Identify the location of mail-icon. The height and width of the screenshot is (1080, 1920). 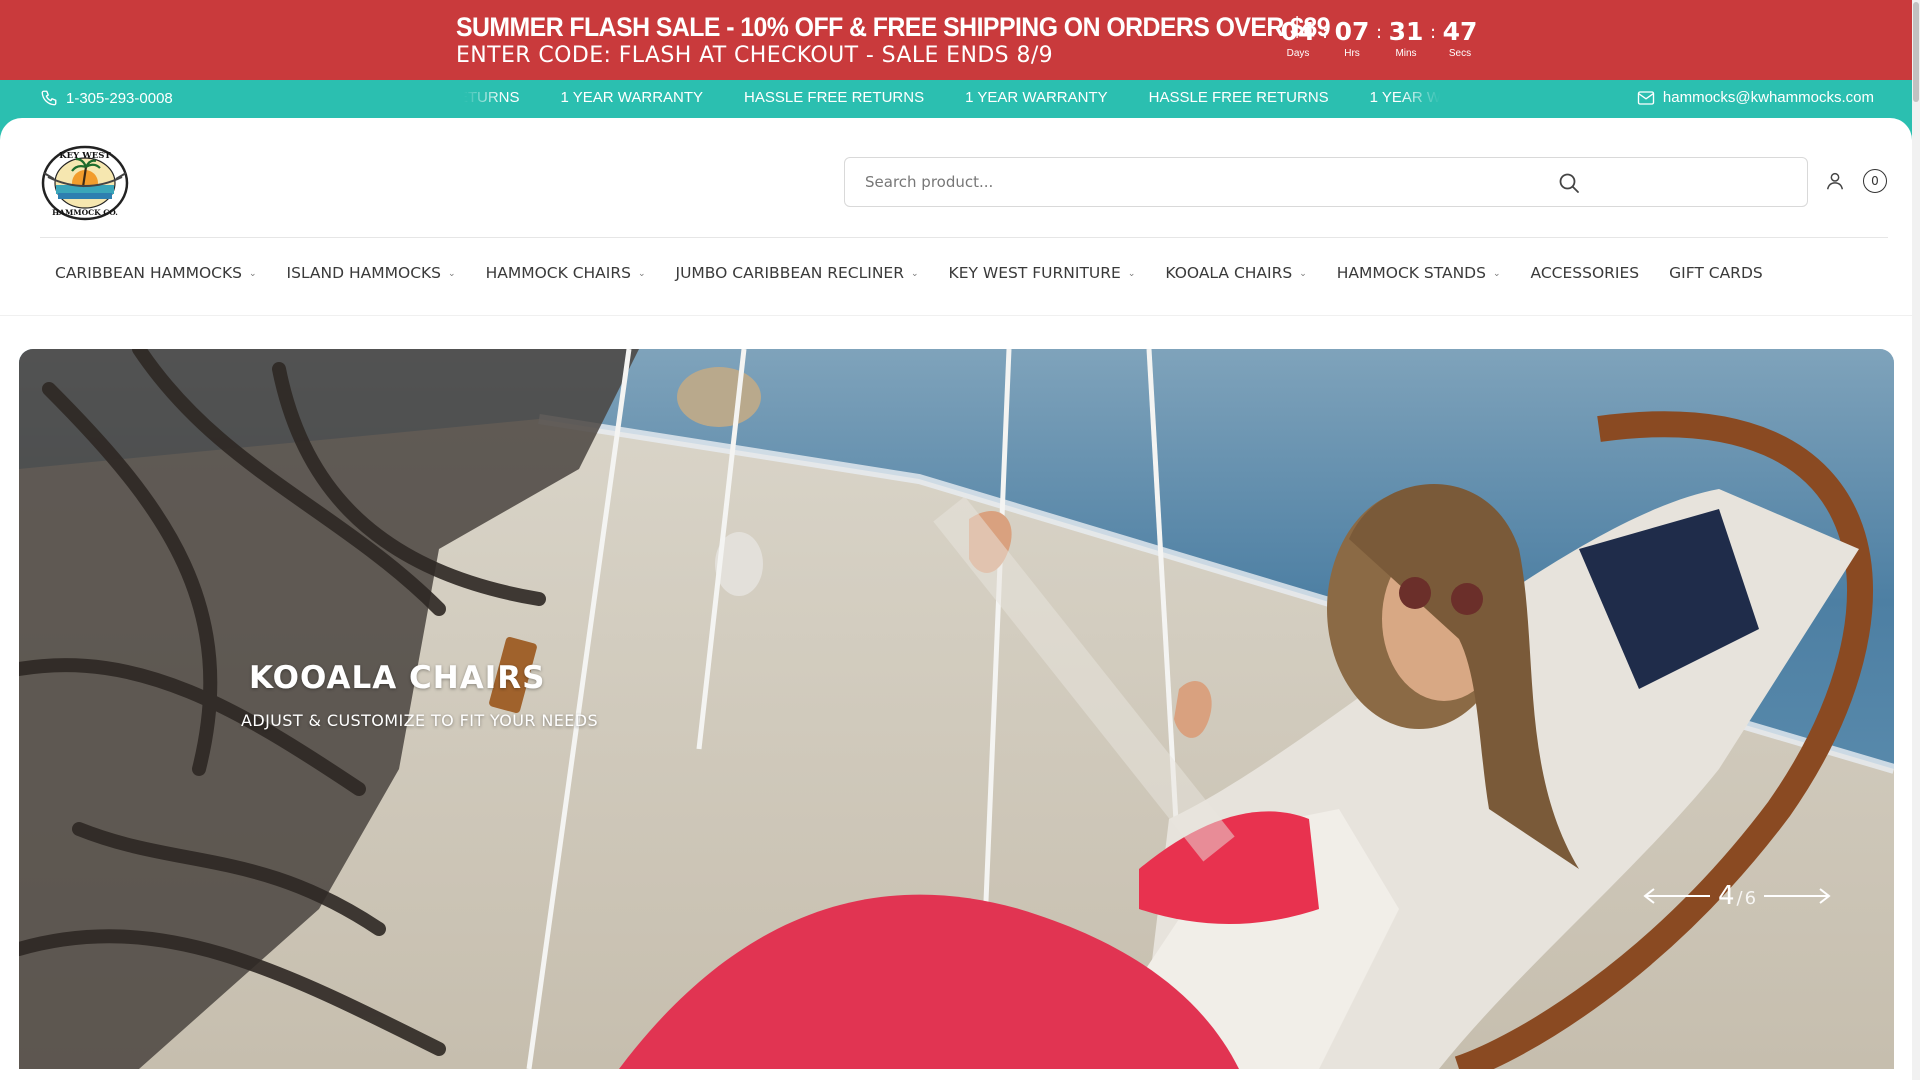
(1646, 98).